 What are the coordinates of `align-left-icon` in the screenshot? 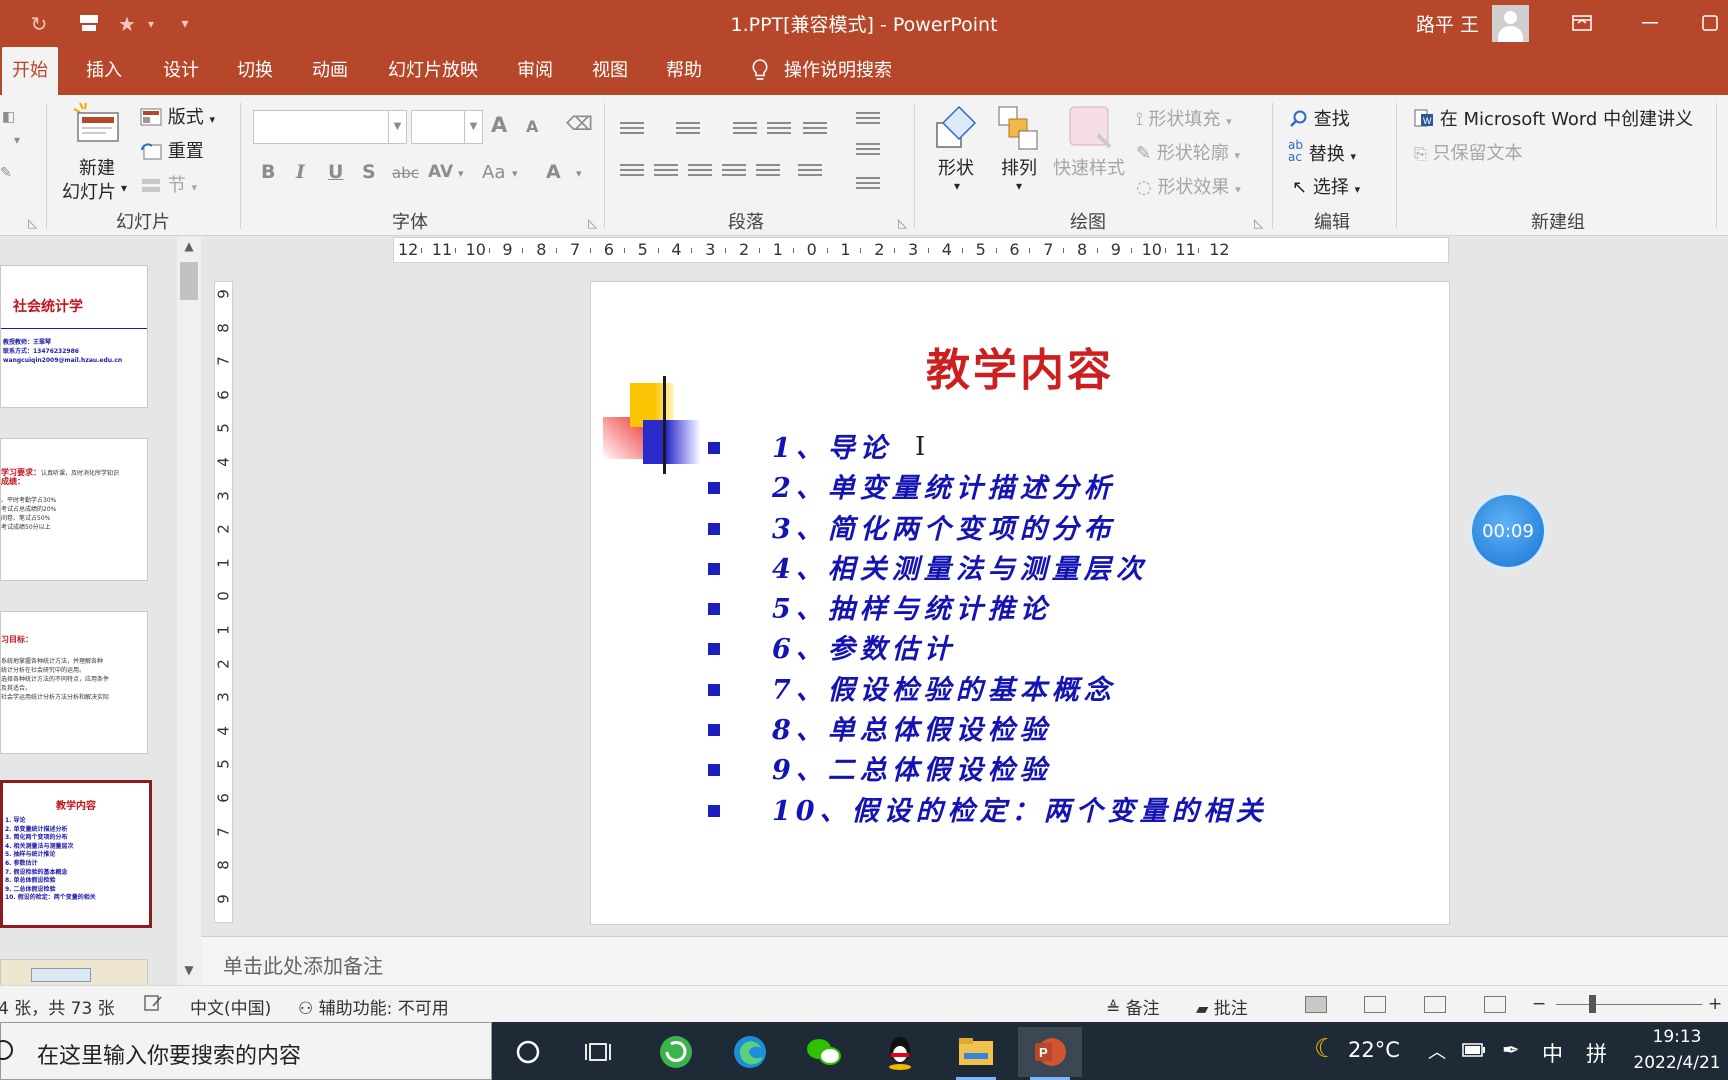 It's located at (632, 171).